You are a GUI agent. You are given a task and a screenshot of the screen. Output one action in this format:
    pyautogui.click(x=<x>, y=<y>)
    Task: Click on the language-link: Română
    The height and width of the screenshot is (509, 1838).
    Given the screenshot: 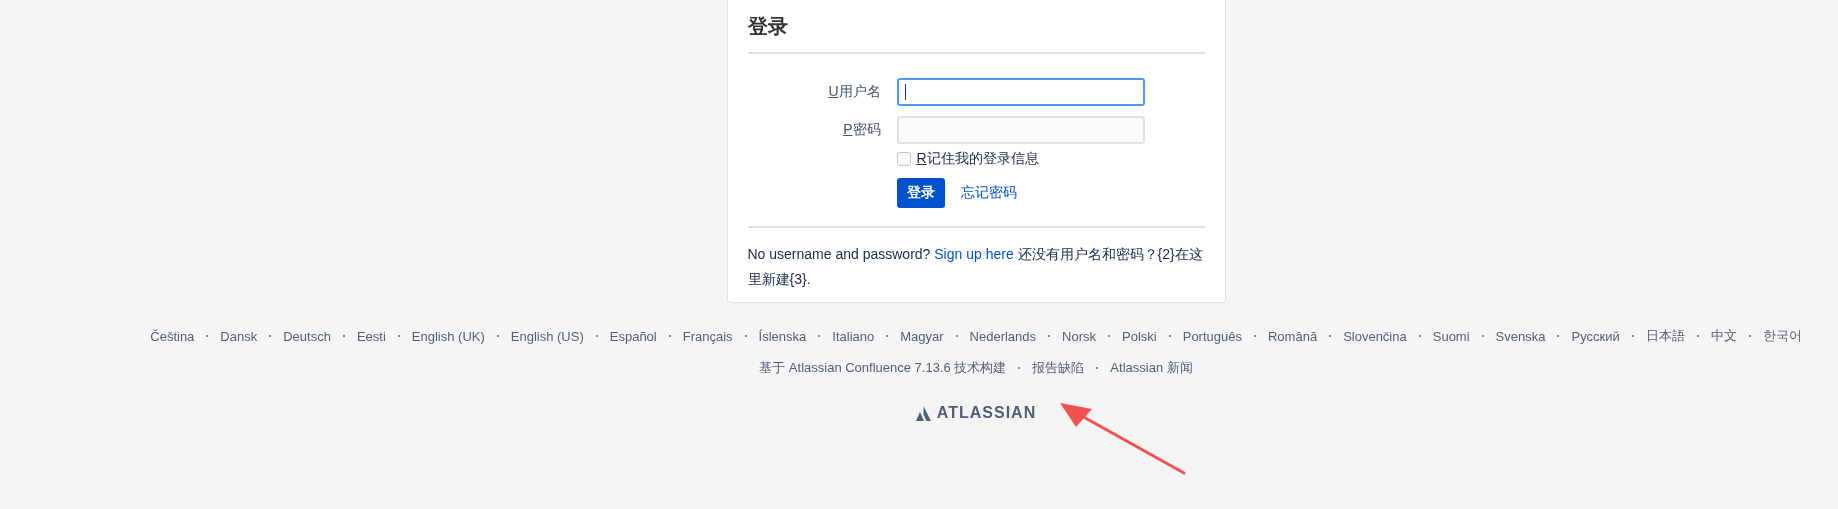 What is the action you would take?
    pyautogui.click(x=1293, y=336)
    